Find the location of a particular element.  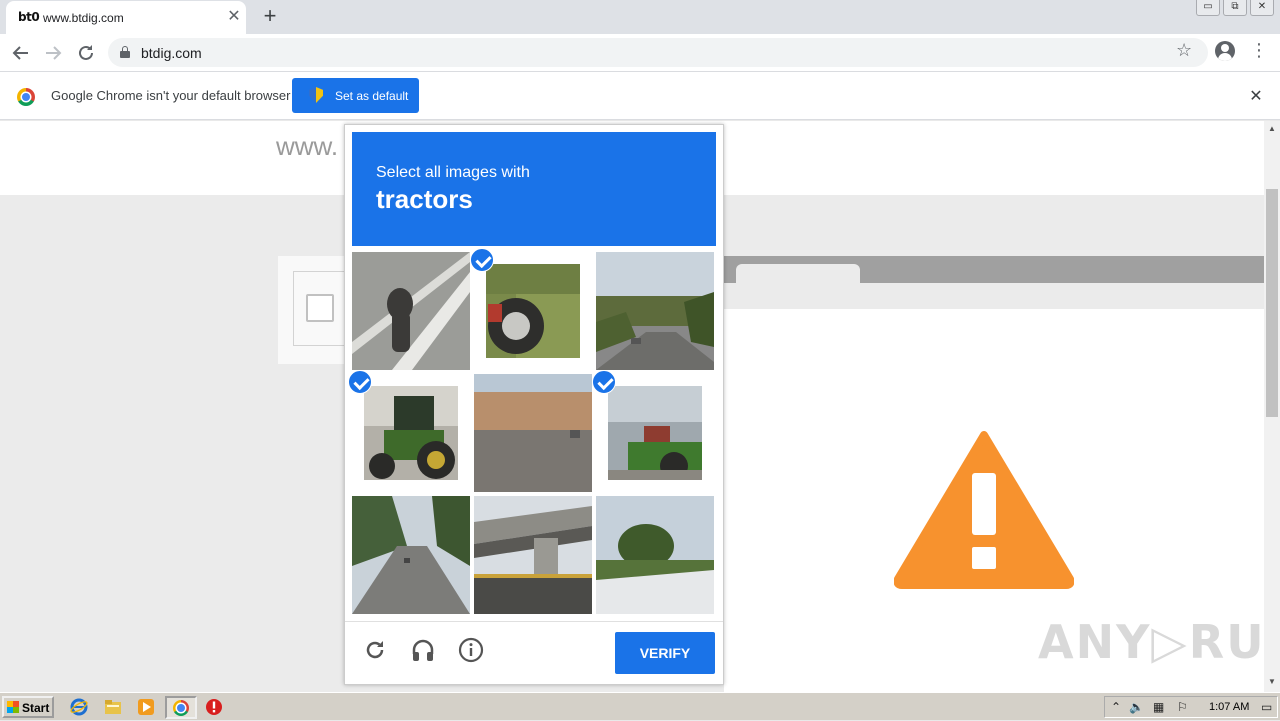

system-tray: ⌃ 🔈 ▦ ⚐ 1:07 AM ▭ is located at coordinates (1191, 707).